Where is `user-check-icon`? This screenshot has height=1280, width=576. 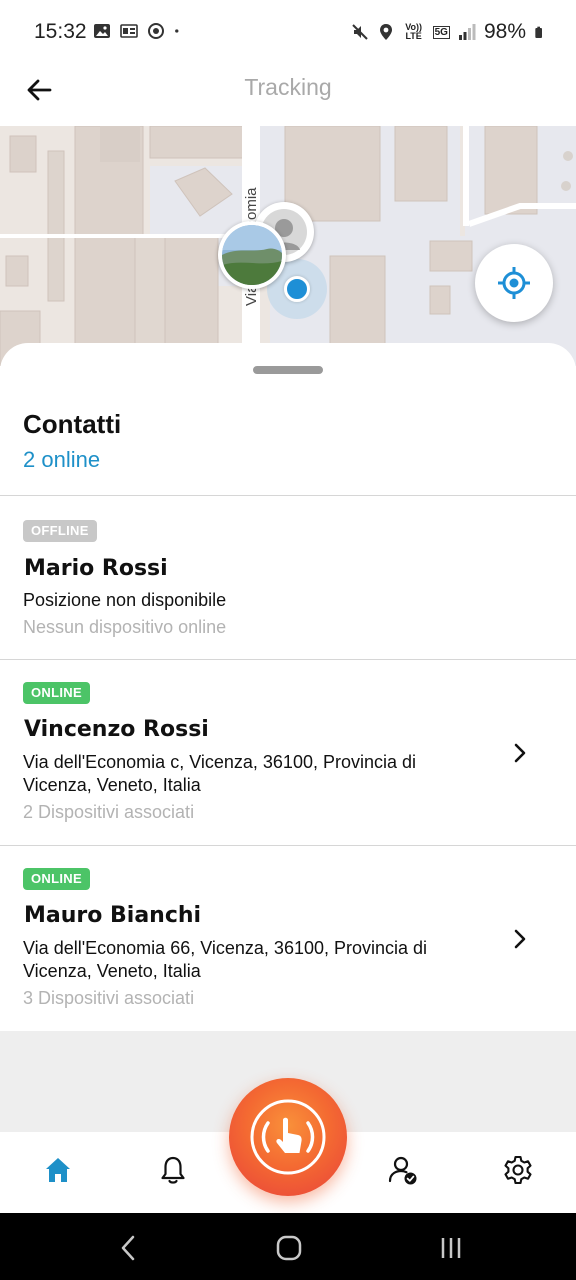 user-check-icon is located at coordinates (402, 1170).